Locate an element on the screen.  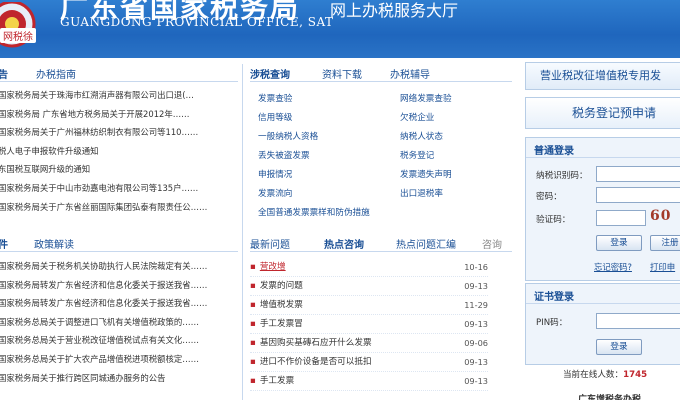
cert-login-title: 证书登录 is located at coordinates (554, 297).